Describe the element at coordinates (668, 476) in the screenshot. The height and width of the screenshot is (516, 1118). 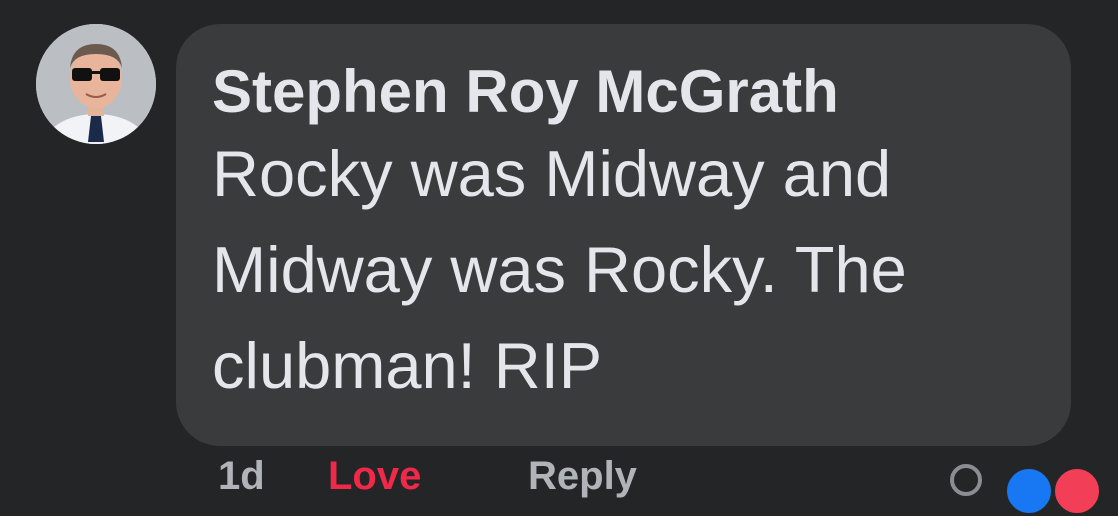
I see `comment-actions: 1d Love Reply` at that location.